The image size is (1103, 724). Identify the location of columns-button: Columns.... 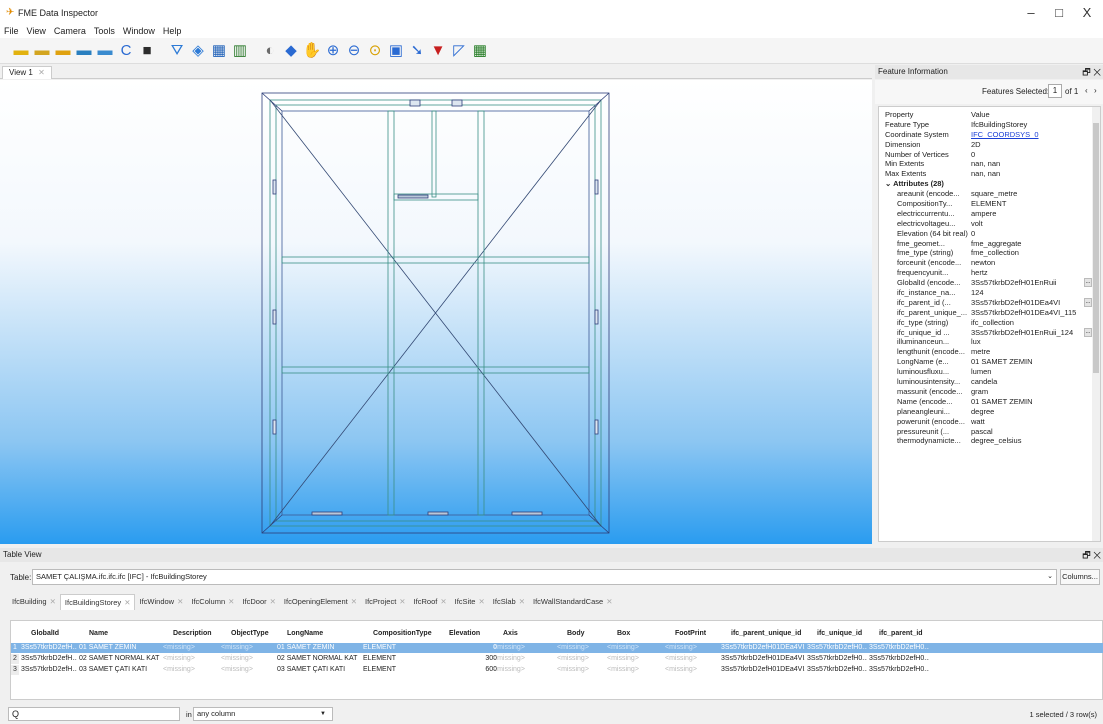
(1080, 577).